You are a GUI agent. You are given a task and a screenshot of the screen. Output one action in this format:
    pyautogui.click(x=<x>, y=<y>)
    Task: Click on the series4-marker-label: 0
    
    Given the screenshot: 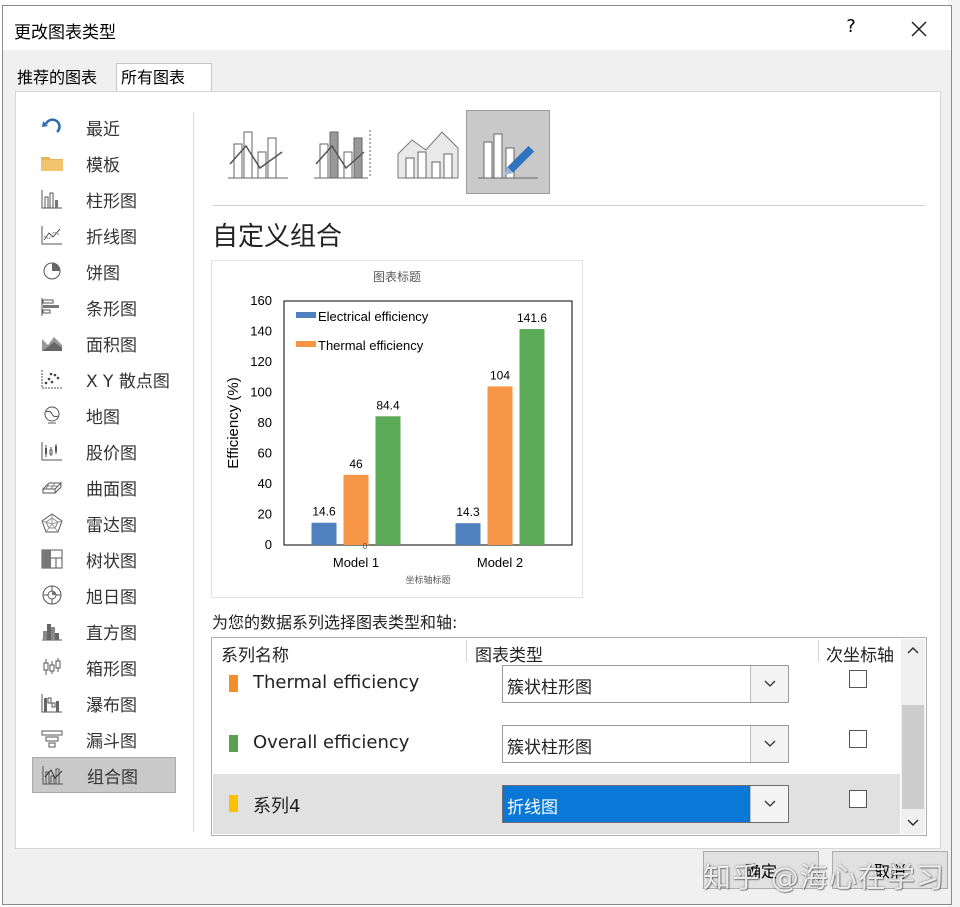 What is the action you would take?
    pyautogui.click(x=365, y=546)
    